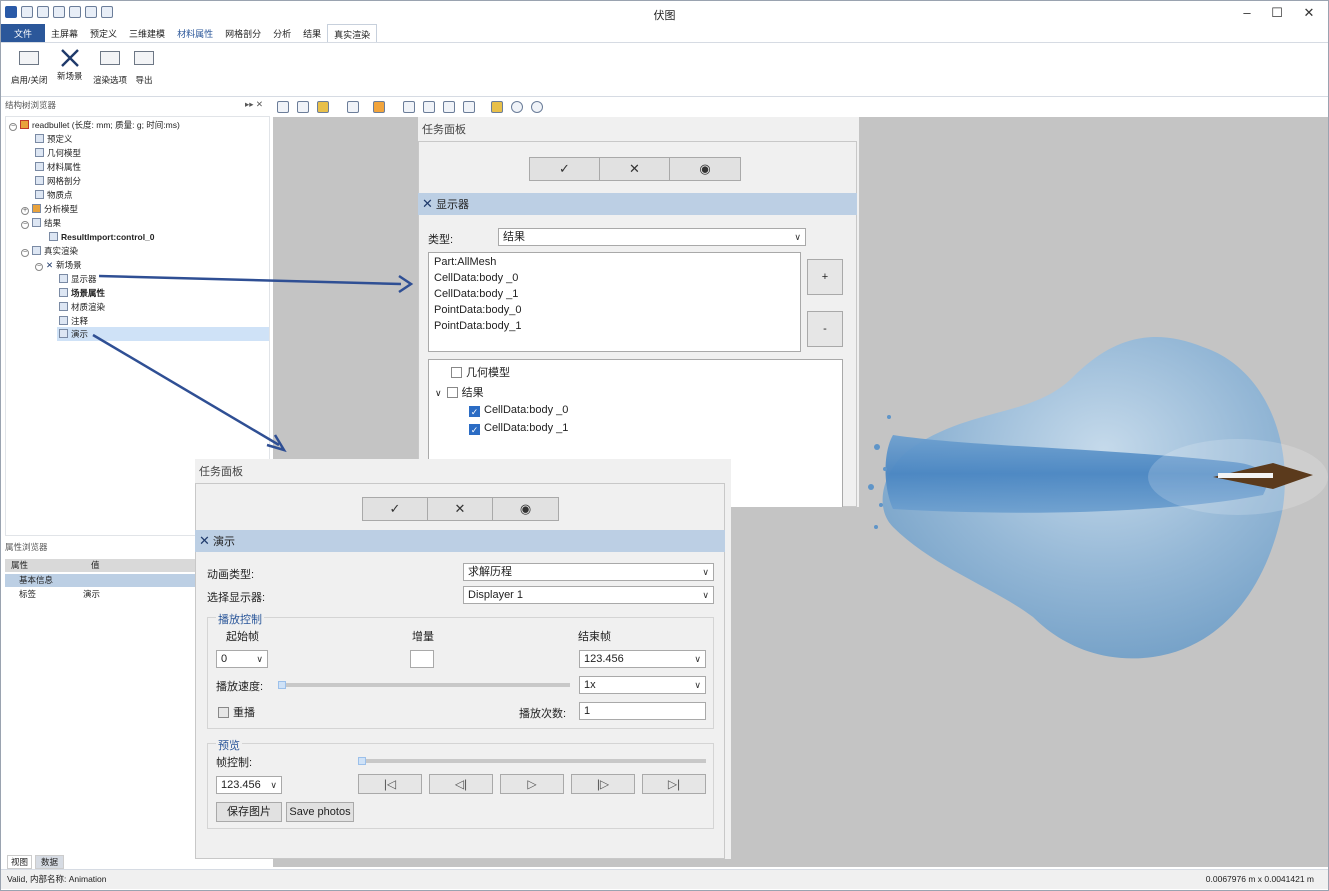 Image resolution: width=1329 pixels, height=891 pixels. What do you see at coordinates (110, 68) in the screenshot?
I see `render-options-button: 渲染选项` at bounding box center [110, 68].